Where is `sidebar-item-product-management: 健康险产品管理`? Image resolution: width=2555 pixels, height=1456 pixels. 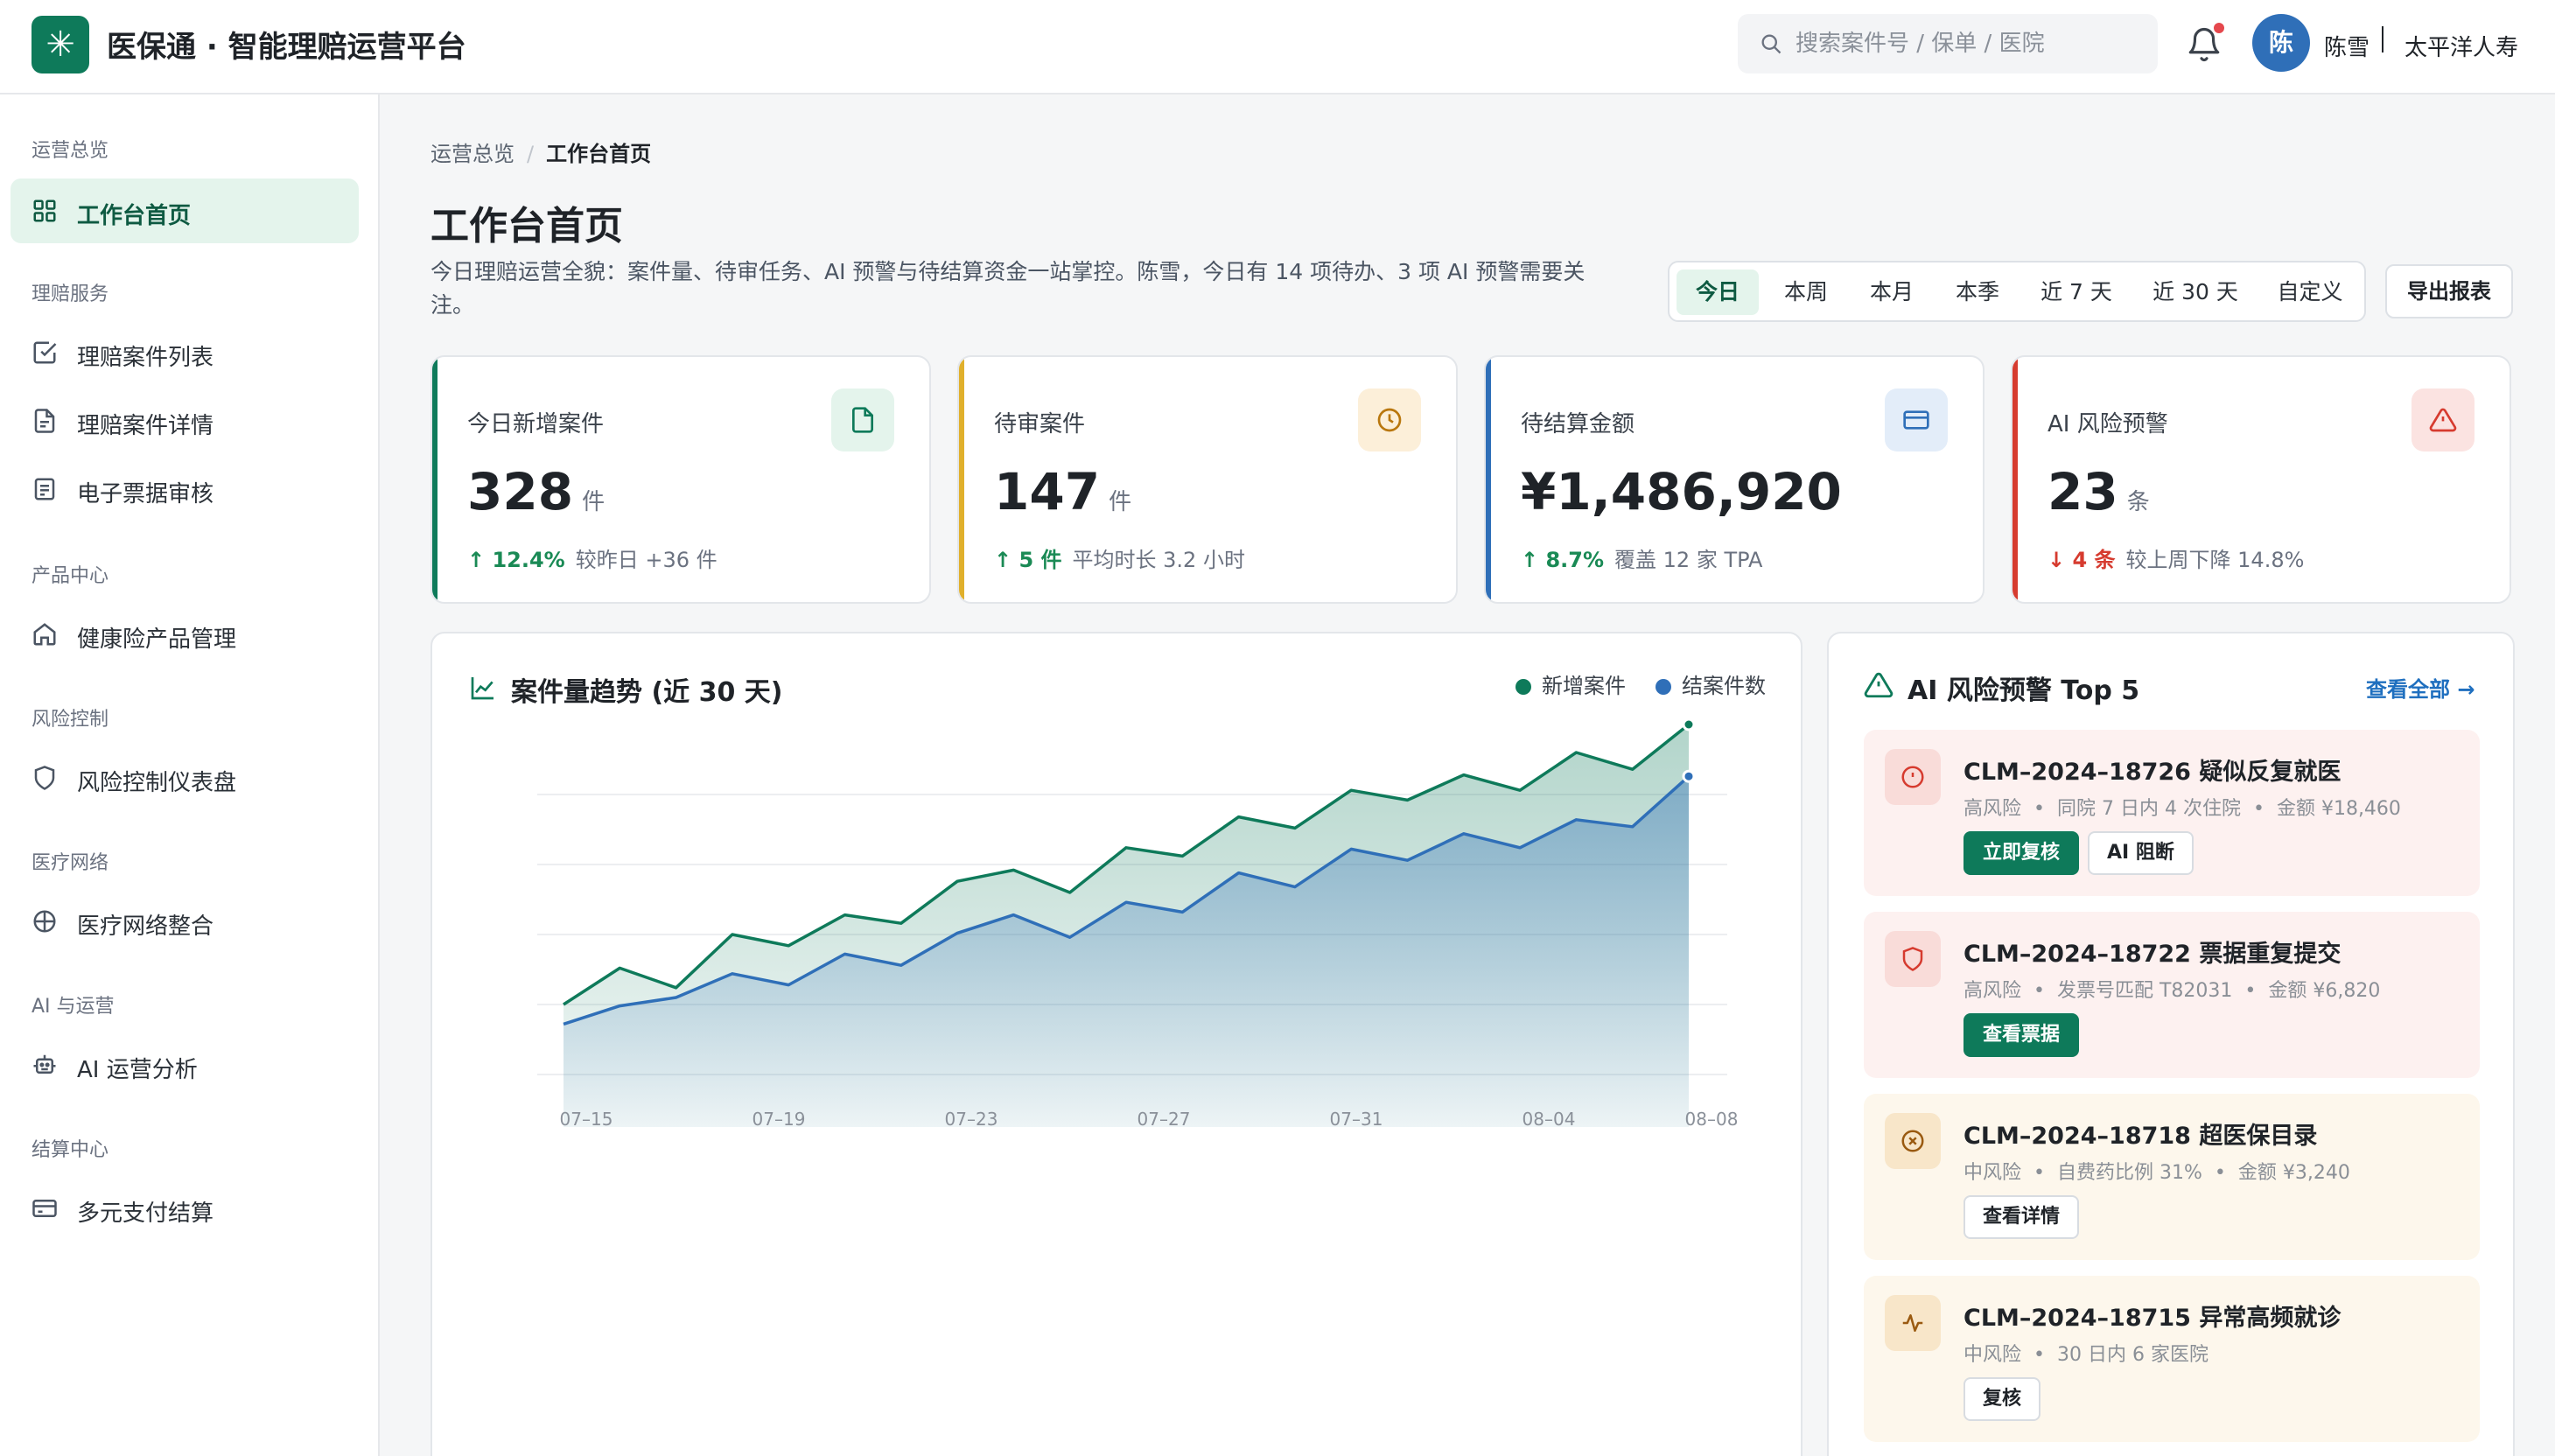
sidebar-item-product-management: 健康险产品管理 is located at coordinates (184, 634).